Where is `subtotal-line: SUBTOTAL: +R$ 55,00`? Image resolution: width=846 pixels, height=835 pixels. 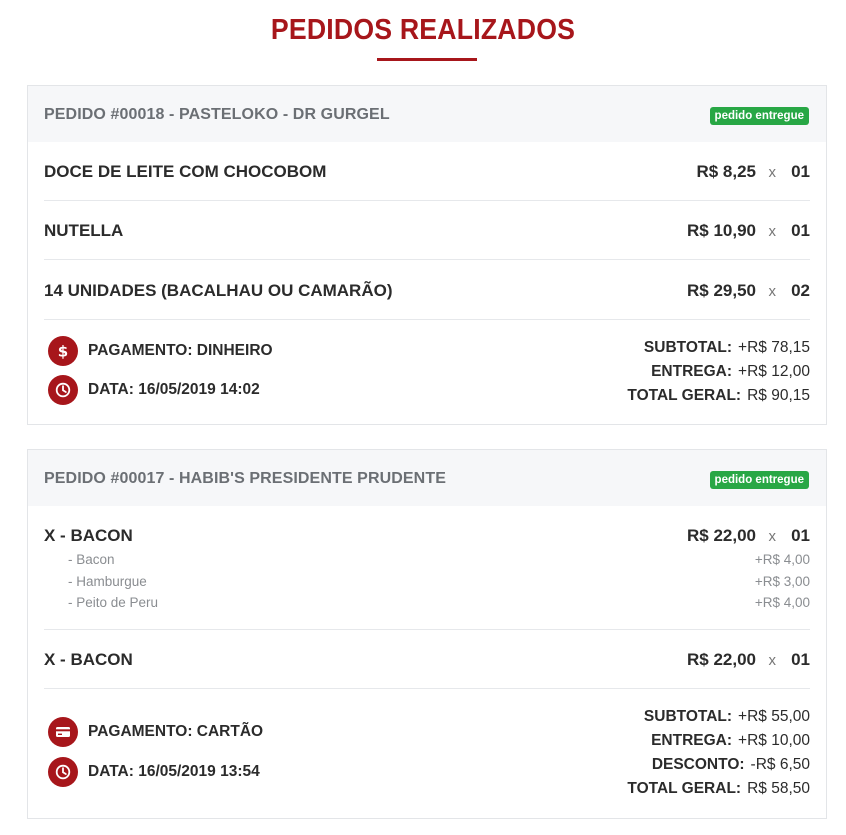
subtotal-line: SUBTOTAL: +R$ 55,00 is located at coordinates (727, 718).